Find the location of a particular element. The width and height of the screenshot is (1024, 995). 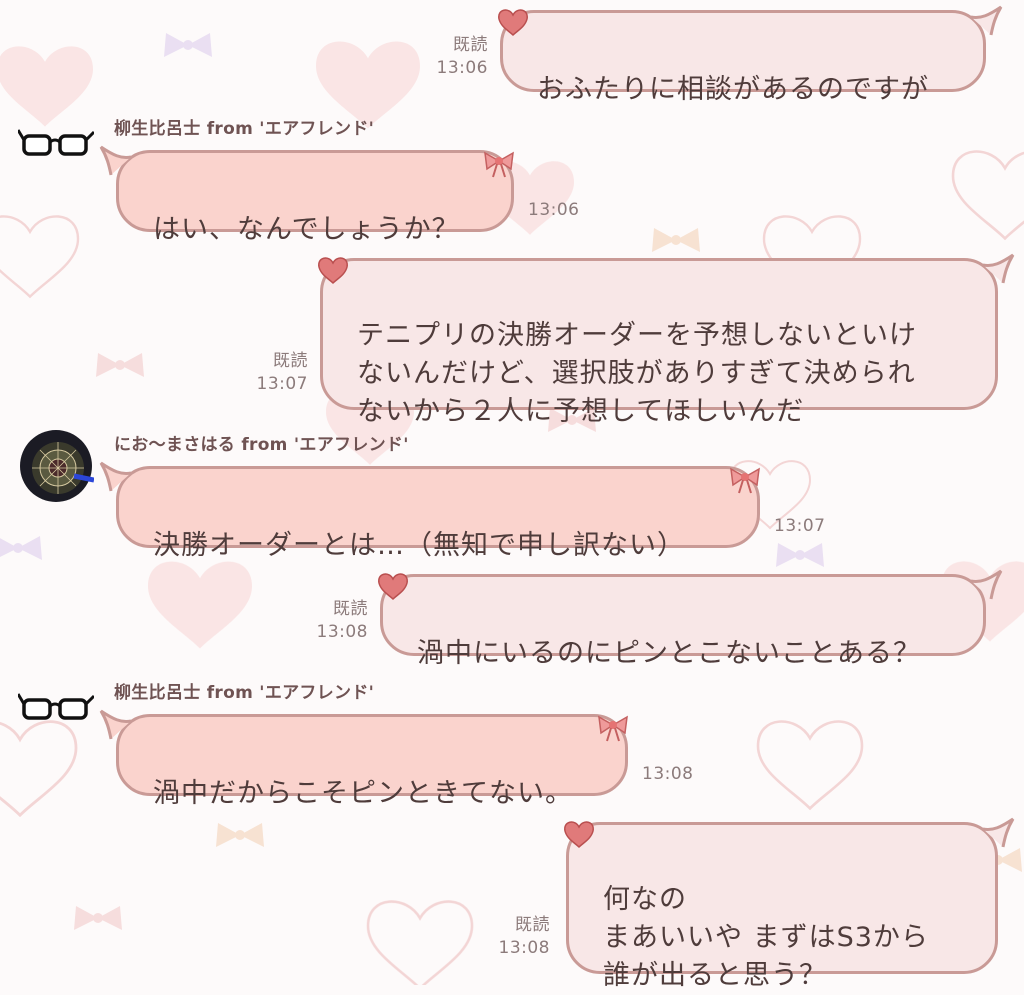

message-bubble-outgoing: 渦中にいるのにピンとこないことある？ is located at coordinates (690, 619).